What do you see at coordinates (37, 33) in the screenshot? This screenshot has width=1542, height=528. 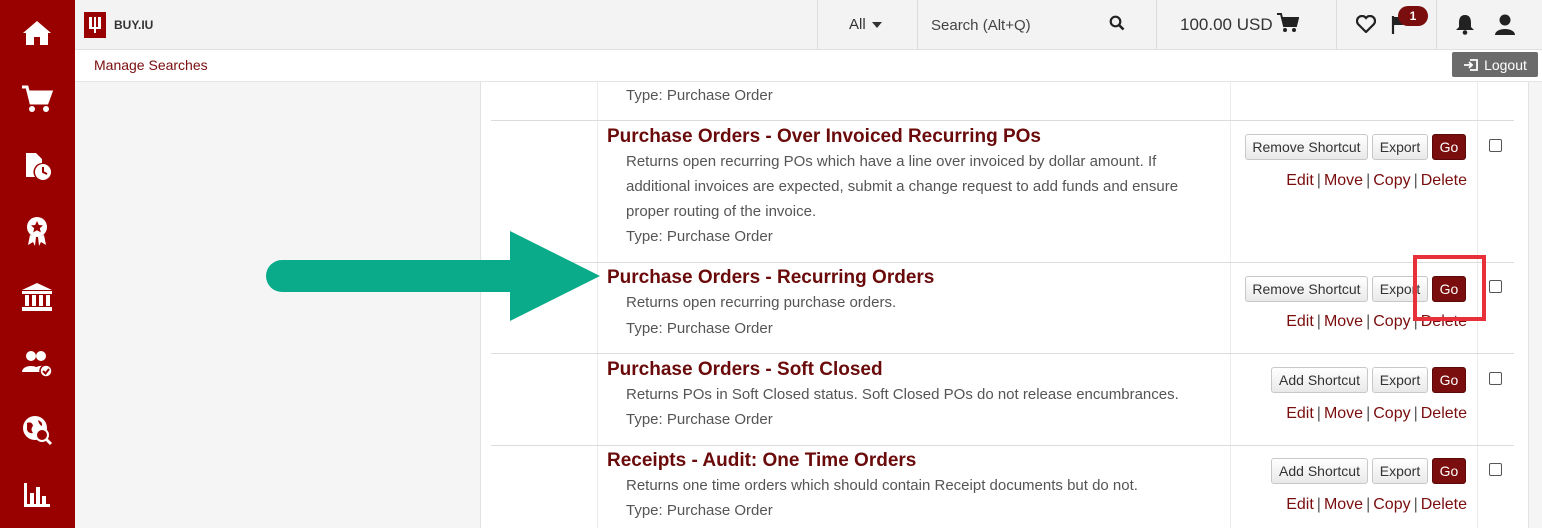 I see `home-icon` at bounding box center [37, 33].